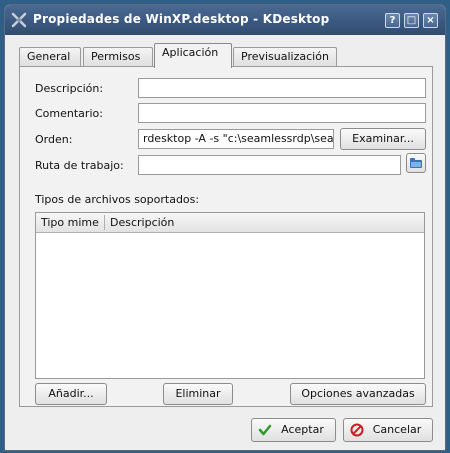  Describe the element at coordinates (198, 394) in the screenshot. I see `eliminar-button: Eliminar` at that location.